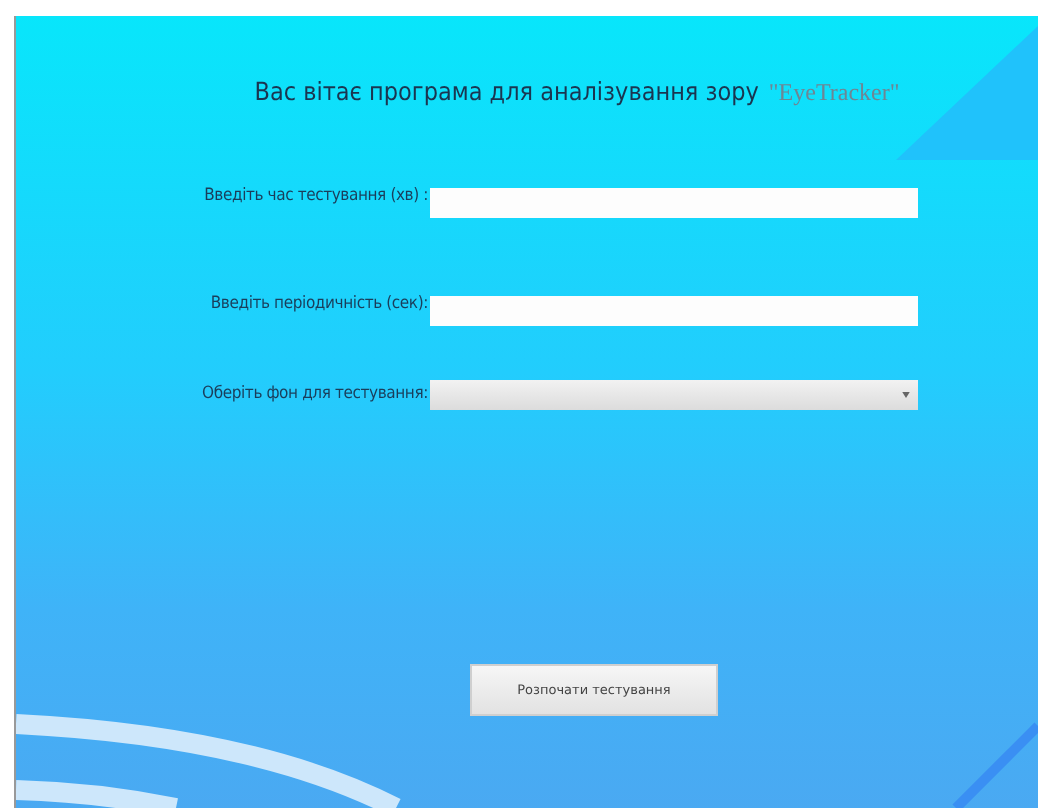 This screenshot has width=1038, height=808. I want to click on field-label: Введіть періодичність (сек):, so click(319, 304).